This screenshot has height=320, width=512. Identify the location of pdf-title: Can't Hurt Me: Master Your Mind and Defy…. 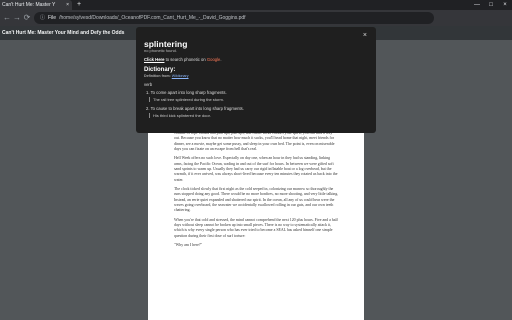
(63, 33).